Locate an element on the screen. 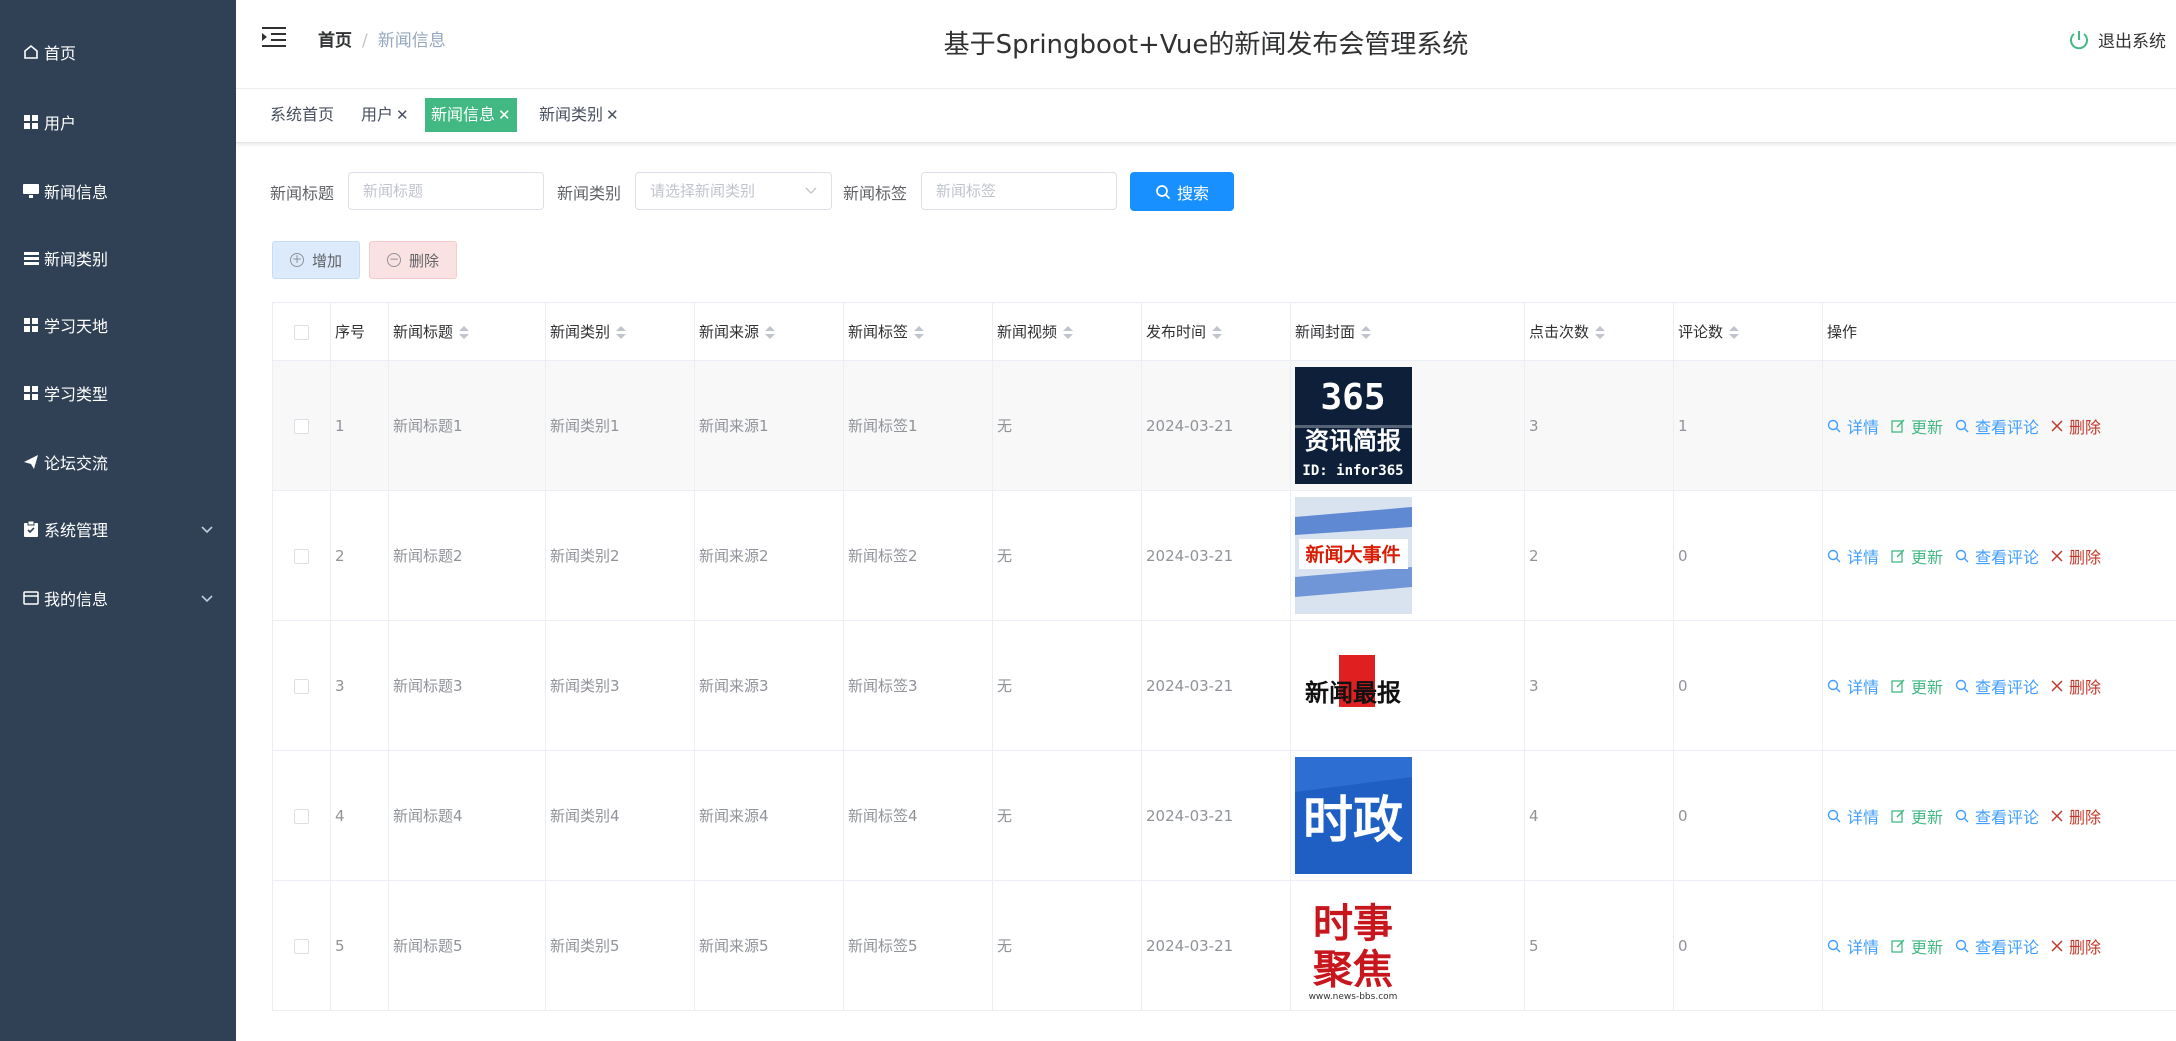 The width and height of the screenshot is (2176, 1041). news-cover-image: 365 资讯简报 ID: infor365 is located at coordinates (1353, 425).